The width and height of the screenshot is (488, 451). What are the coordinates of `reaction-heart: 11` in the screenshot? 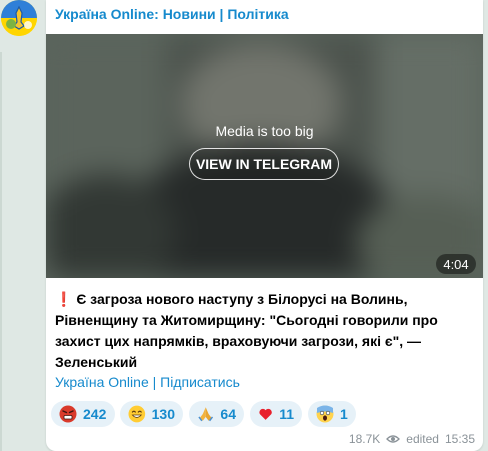 It's located at (276, 414).